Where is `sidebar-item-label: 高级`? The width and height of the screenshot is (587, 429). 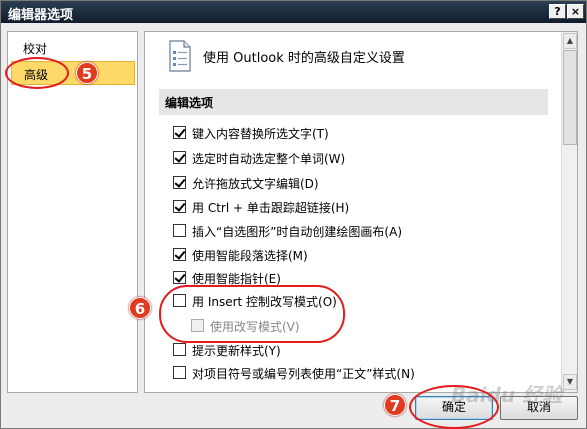
sidebar-item-label: 高级 is located at coordinates (36, 75).